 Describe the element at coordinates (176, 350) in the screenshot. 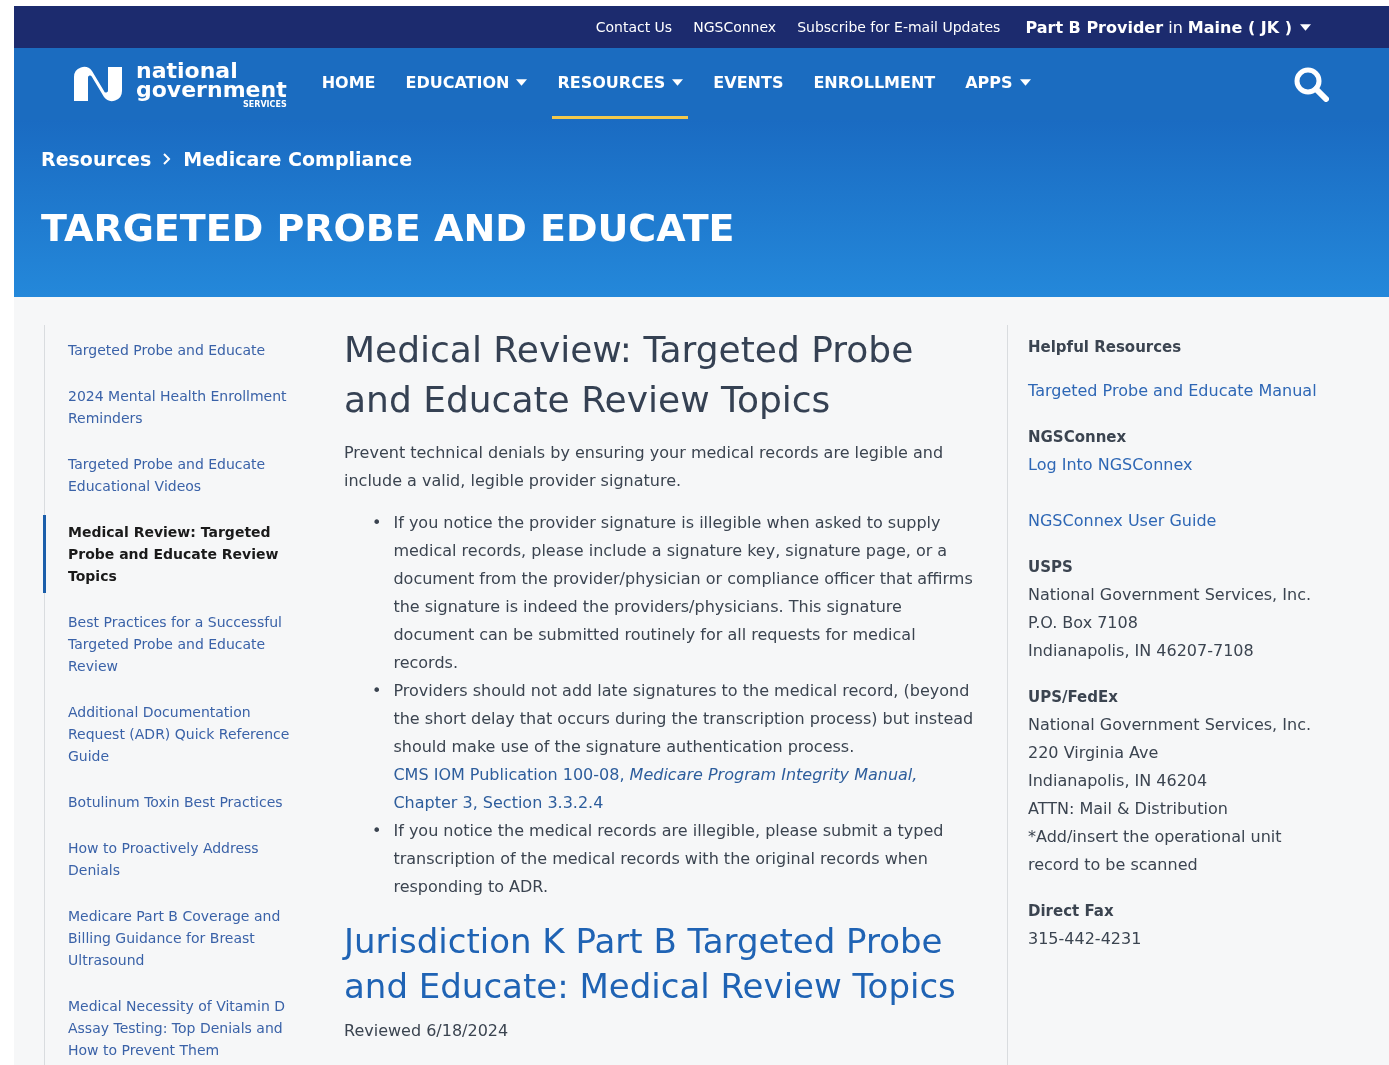

I see `sidebar-link: Targeted Probe and Educate` at that location.